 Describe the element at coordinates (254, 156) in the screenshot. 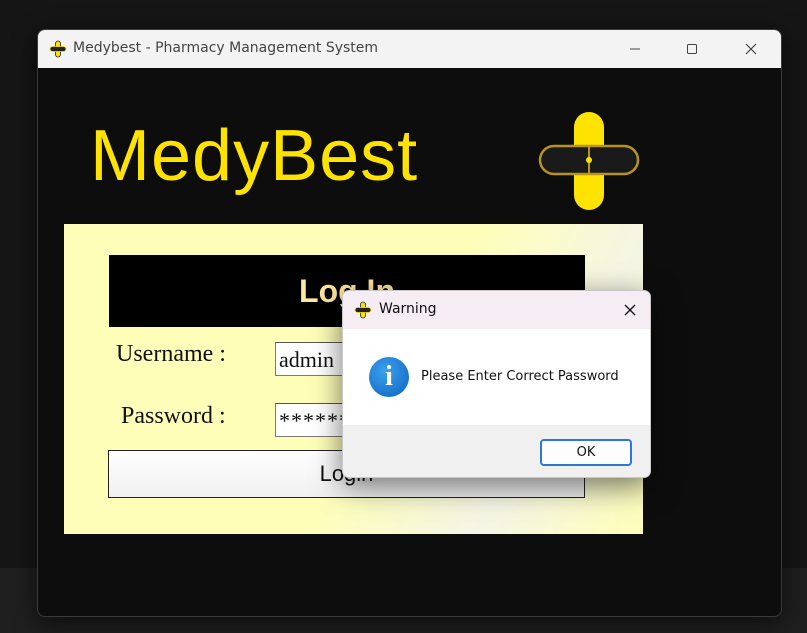

I see `brand-title: MedyBest` at that location.